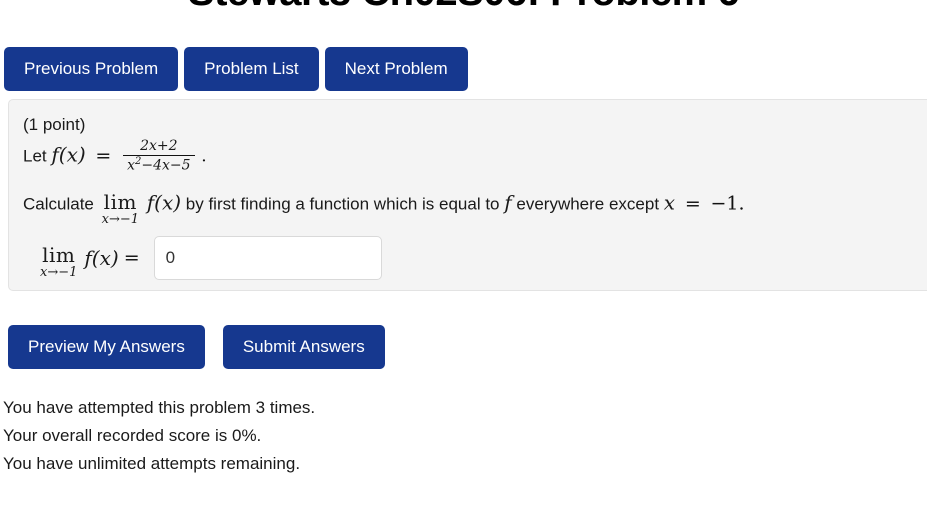  I want to click on answer-limit-lim-text: lim, so click(59, 255).